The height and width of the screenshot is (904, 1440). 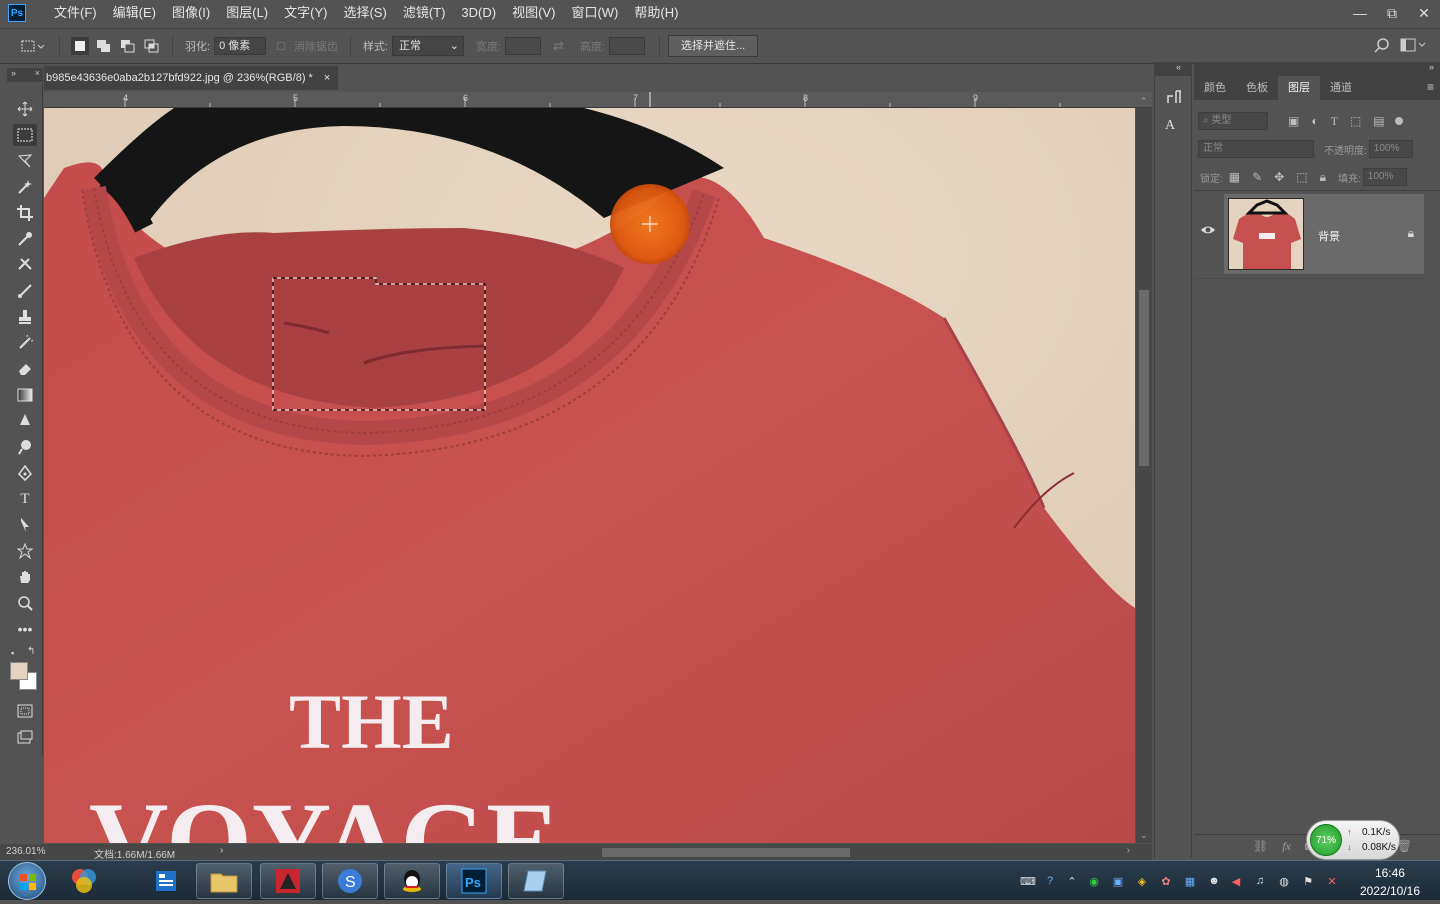 What do you see at coordinates (364, 13) in the screenshot?
I see `menu-select: 选择(S)` at bounding box center [364, 13].